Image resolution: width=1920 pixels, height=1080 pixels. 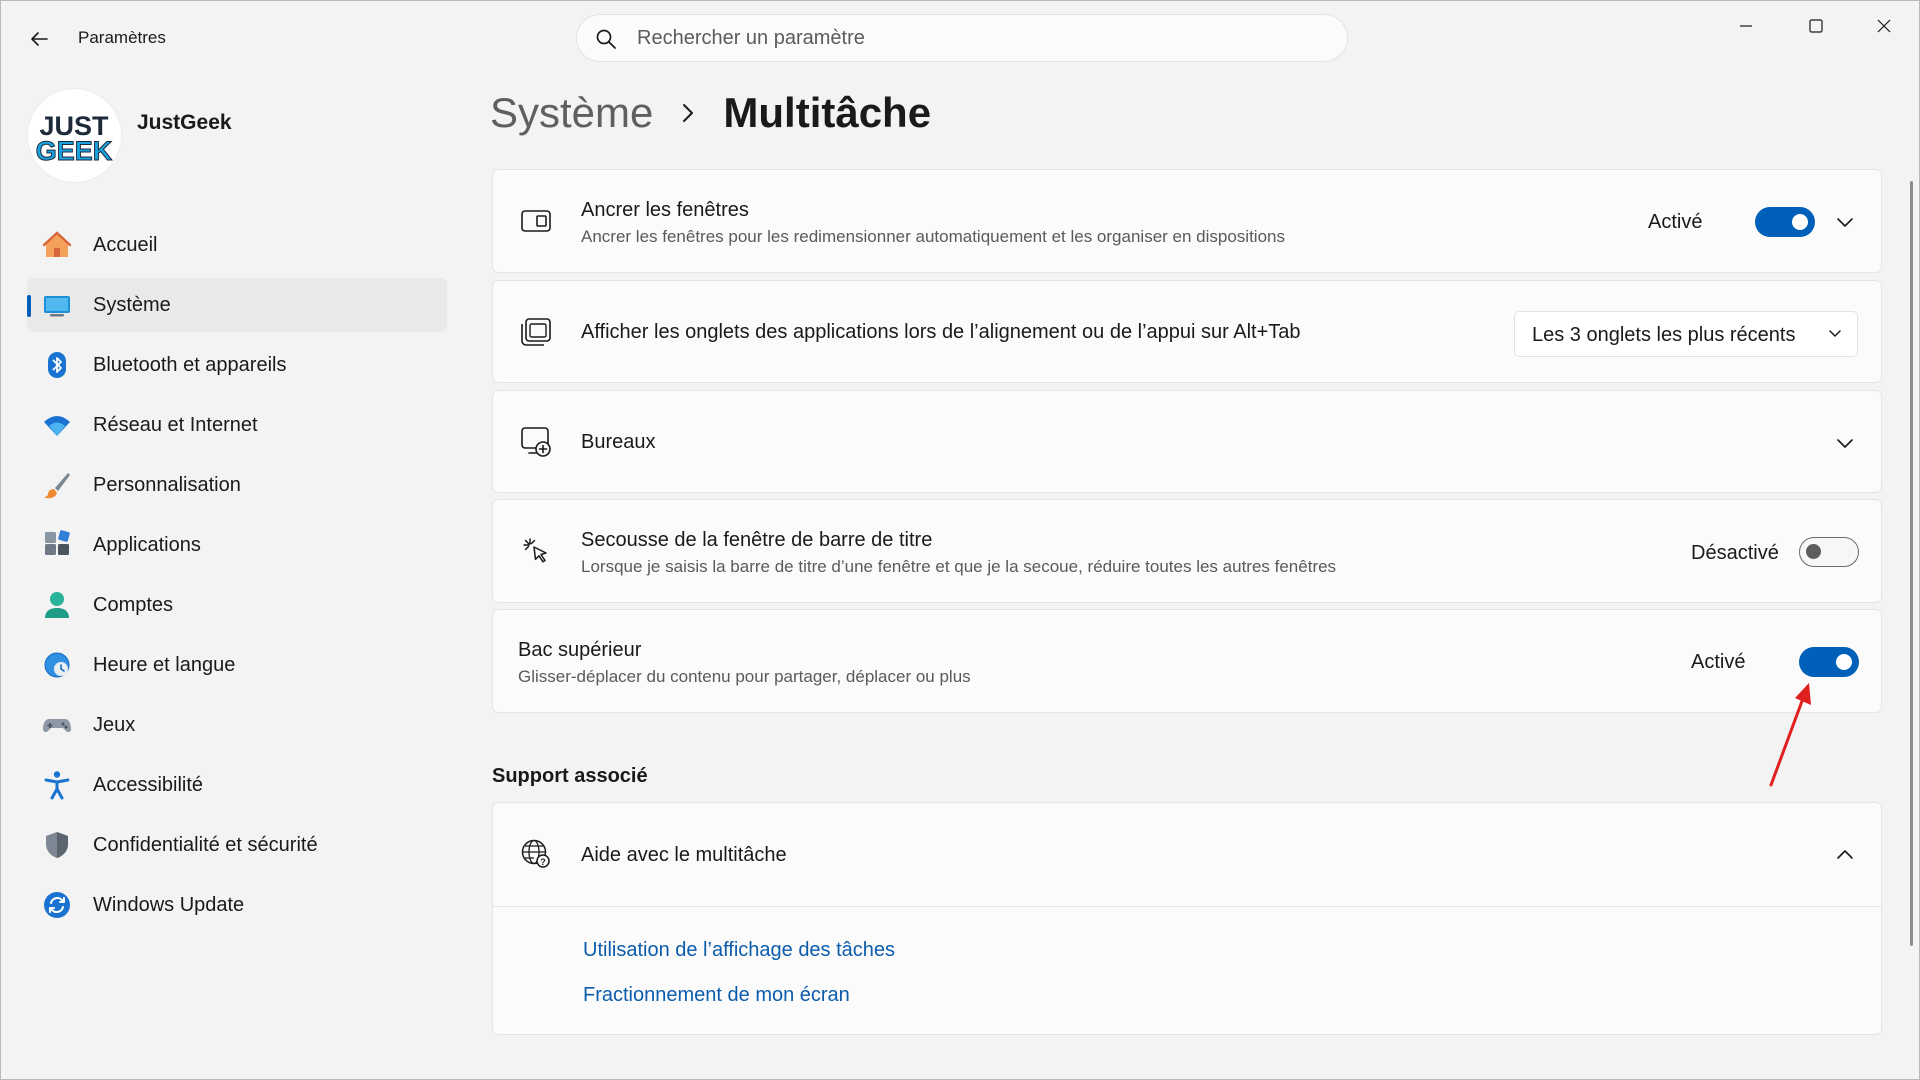 What do you see at coordinates (1664, 335) in the screenshot?
I see `dropdown-selected-value: Les 3 onglets les plus récents` at bounding box center [1664, 335].